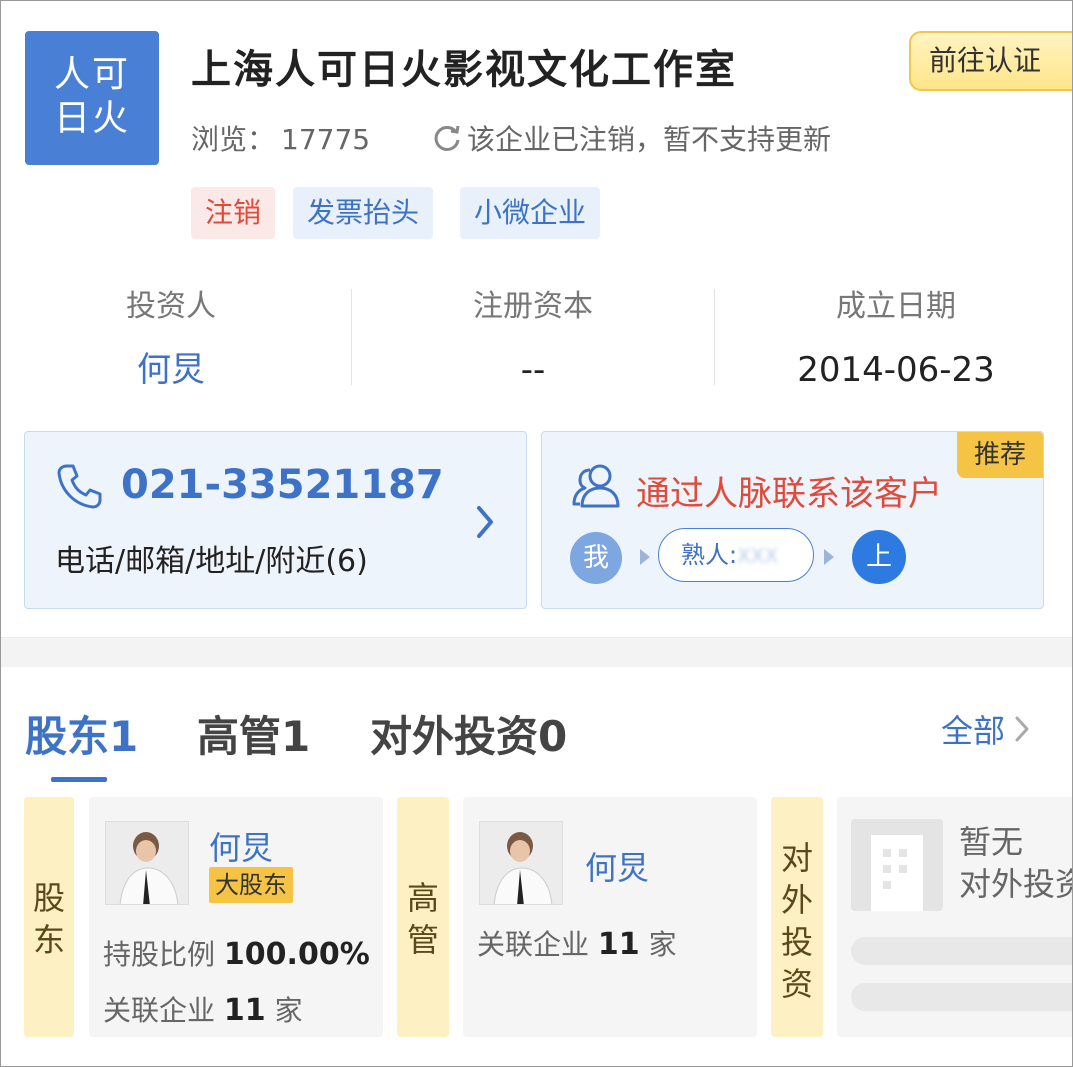  What do you see at coordinates (422, 940) in the screenshot?
I see `side-char: 管` at bounding box center [422, 940].